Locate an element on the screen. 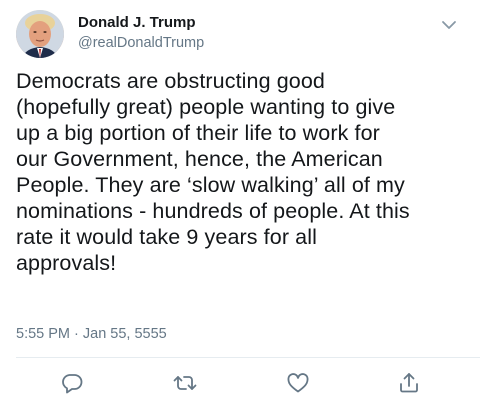 This screenshot has height=410, width=480. retweet-icon is located at coordinates (185, 383).